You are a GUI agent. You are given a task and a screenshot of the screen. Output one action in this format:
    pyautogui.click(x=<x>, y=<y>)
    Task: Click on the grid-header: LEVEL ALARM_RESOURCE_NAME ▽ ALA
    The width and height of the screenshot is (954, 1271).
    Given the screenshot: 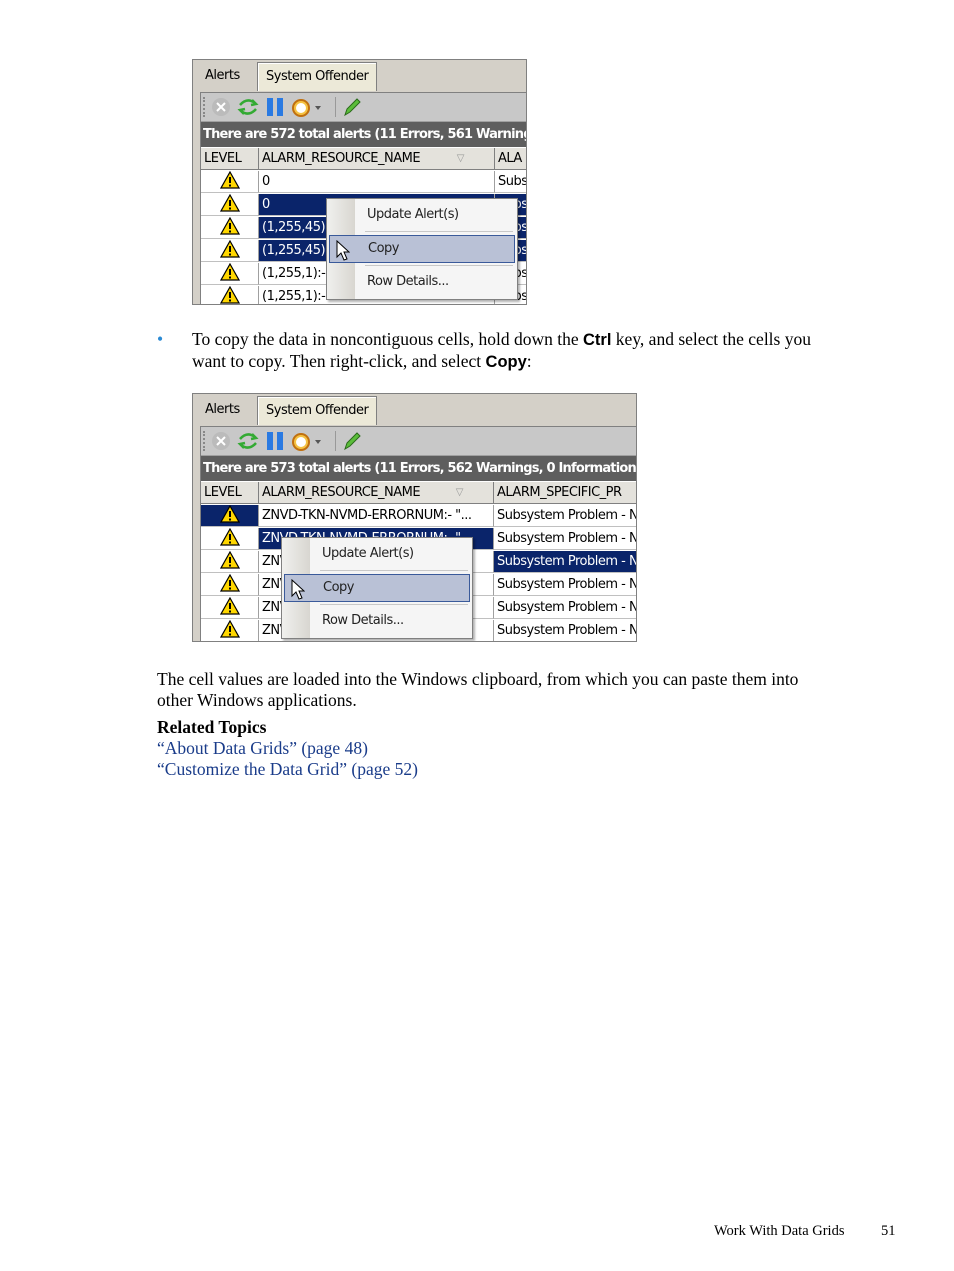 What is the action you would take?
    pyautogui.click(x=363, y=159)
    